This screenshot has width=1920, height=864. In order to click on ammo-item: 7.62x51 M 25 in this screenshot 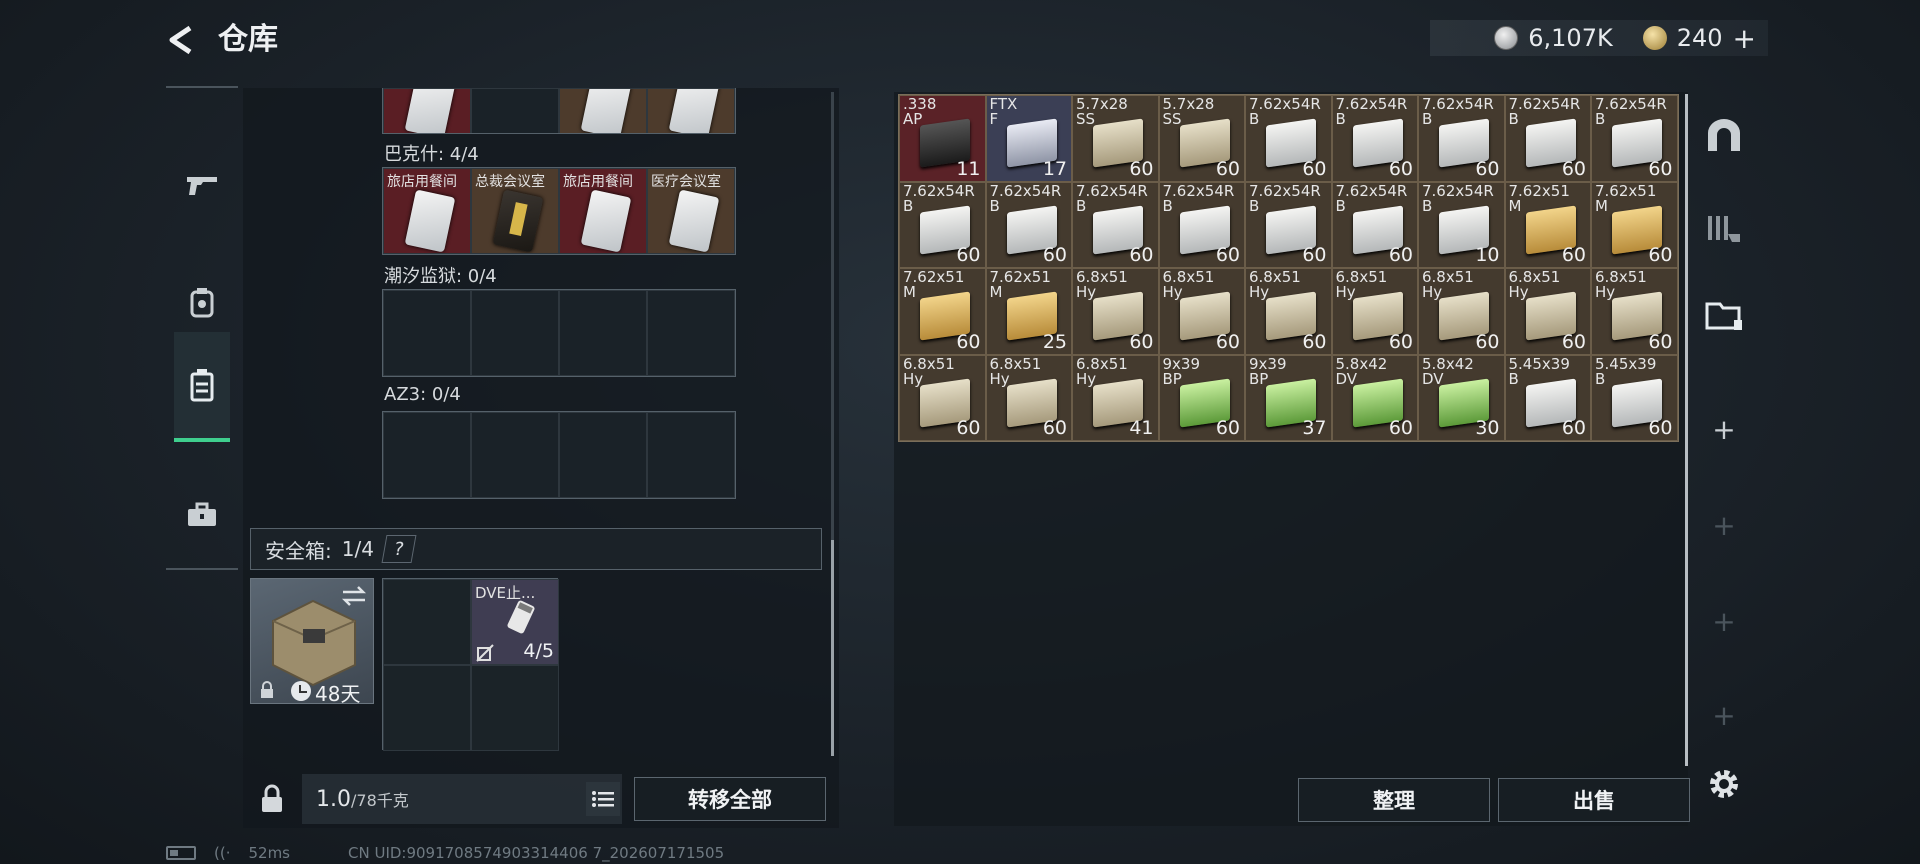, I will do `click(1028, 311)`.